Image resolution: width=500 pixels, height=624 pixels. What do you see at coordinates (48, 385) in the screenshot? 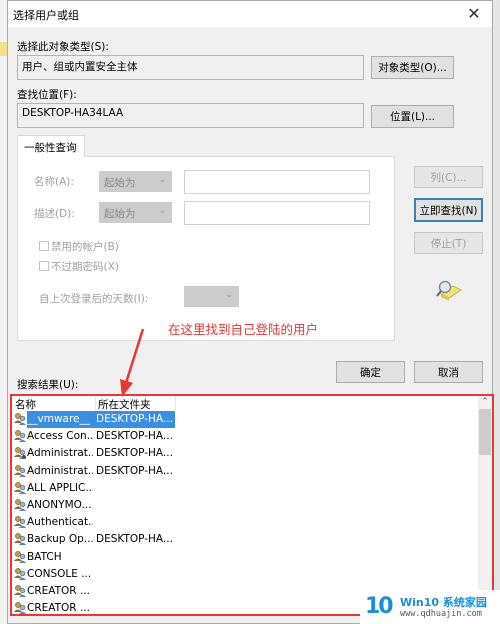
I see `search-results-label: 搜索结果(U):` at bounding box center [48, 385].